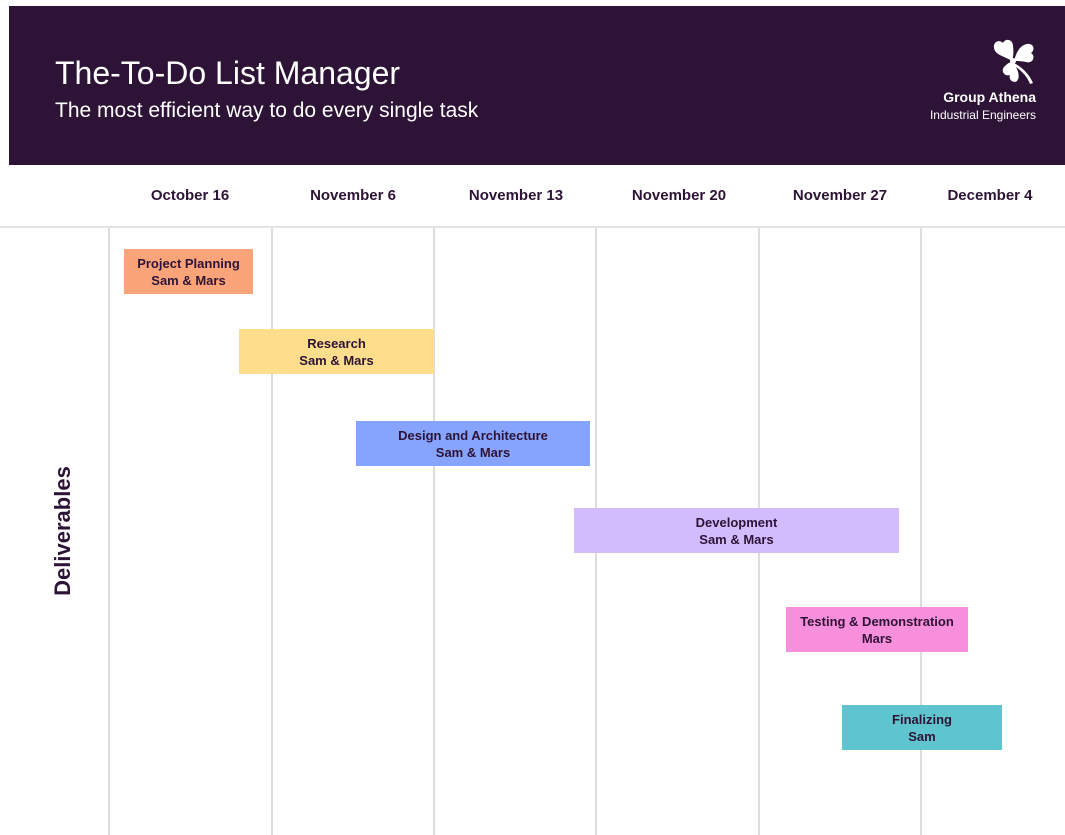 The height and width of the screenshot is (835, 1065). I want to click on task-name: Design and Architecture, so click(473, 435).